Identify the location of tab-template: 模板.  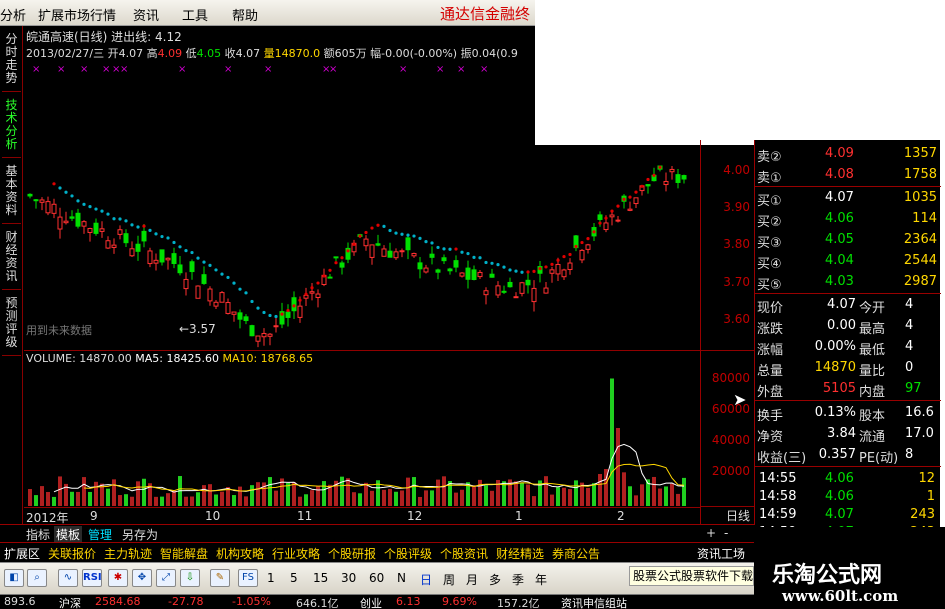
(68, 534).